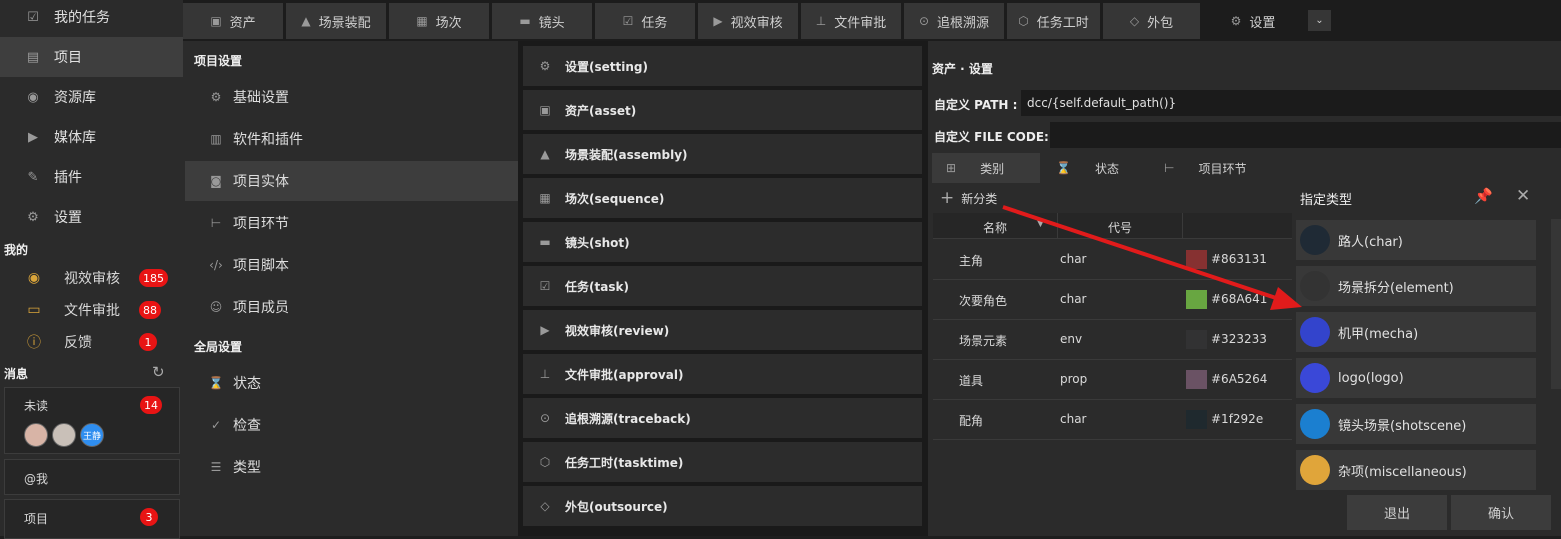 The height and width of the screenshot is (539, 1561). I want to click on nav-settings: ⚙ 设置, so click(91, 217).